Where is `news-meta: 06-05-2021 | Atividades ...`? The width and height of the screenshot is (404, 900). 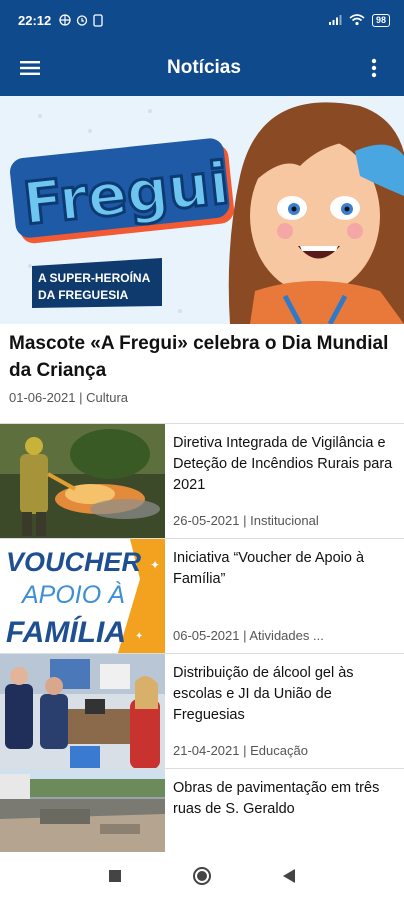
news-meta: 06-05-2021 | Atividades ... is located at coordinates (248, 635).